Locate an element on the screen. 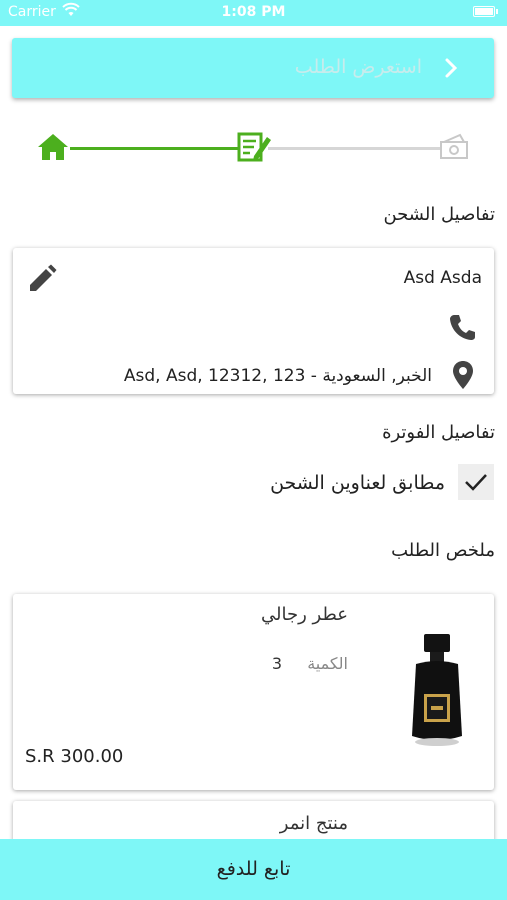  same-as-shipping-checkbox is located at coordinates (476, 482).